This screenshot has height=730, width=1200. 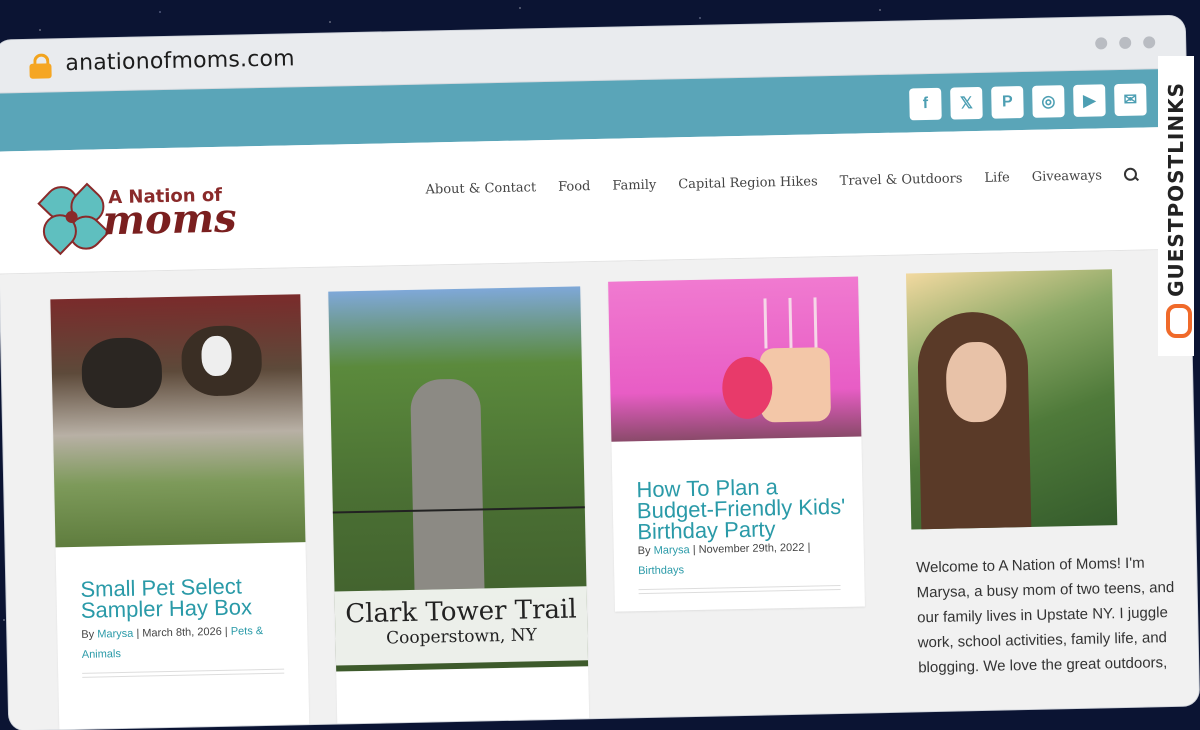 What do you see at coordinates (1007, 102) in the screenshot?
I see `pinterest-icon: P` at bounding box center [1007, 102].